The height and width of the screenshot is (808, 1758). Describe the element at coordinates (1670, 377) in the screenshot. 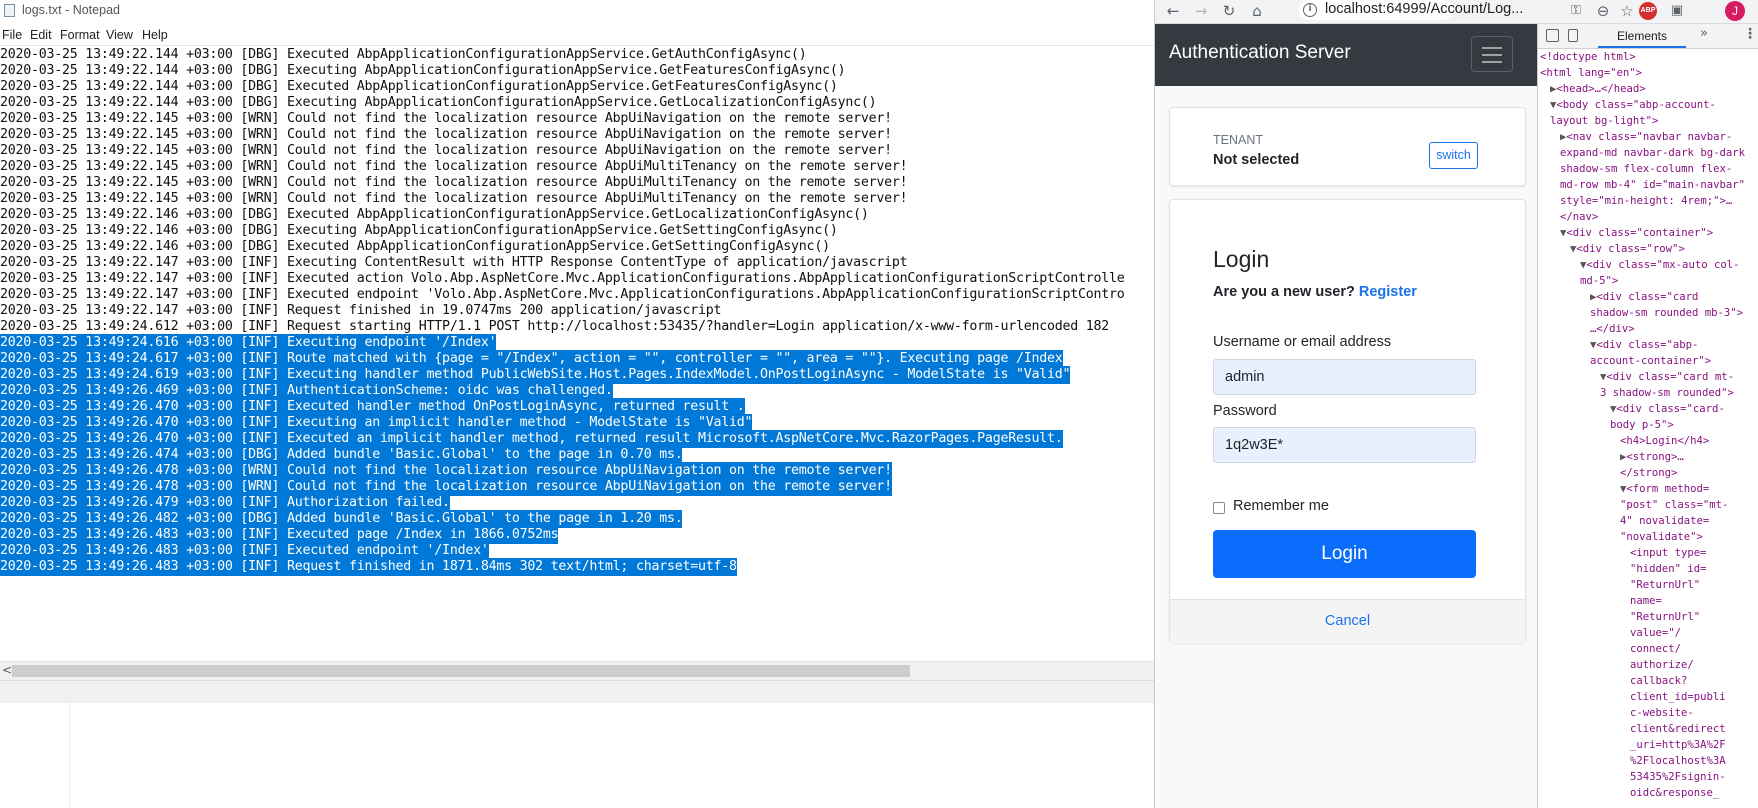

I see `dom-node-text: <div class="card mt-` at that location.